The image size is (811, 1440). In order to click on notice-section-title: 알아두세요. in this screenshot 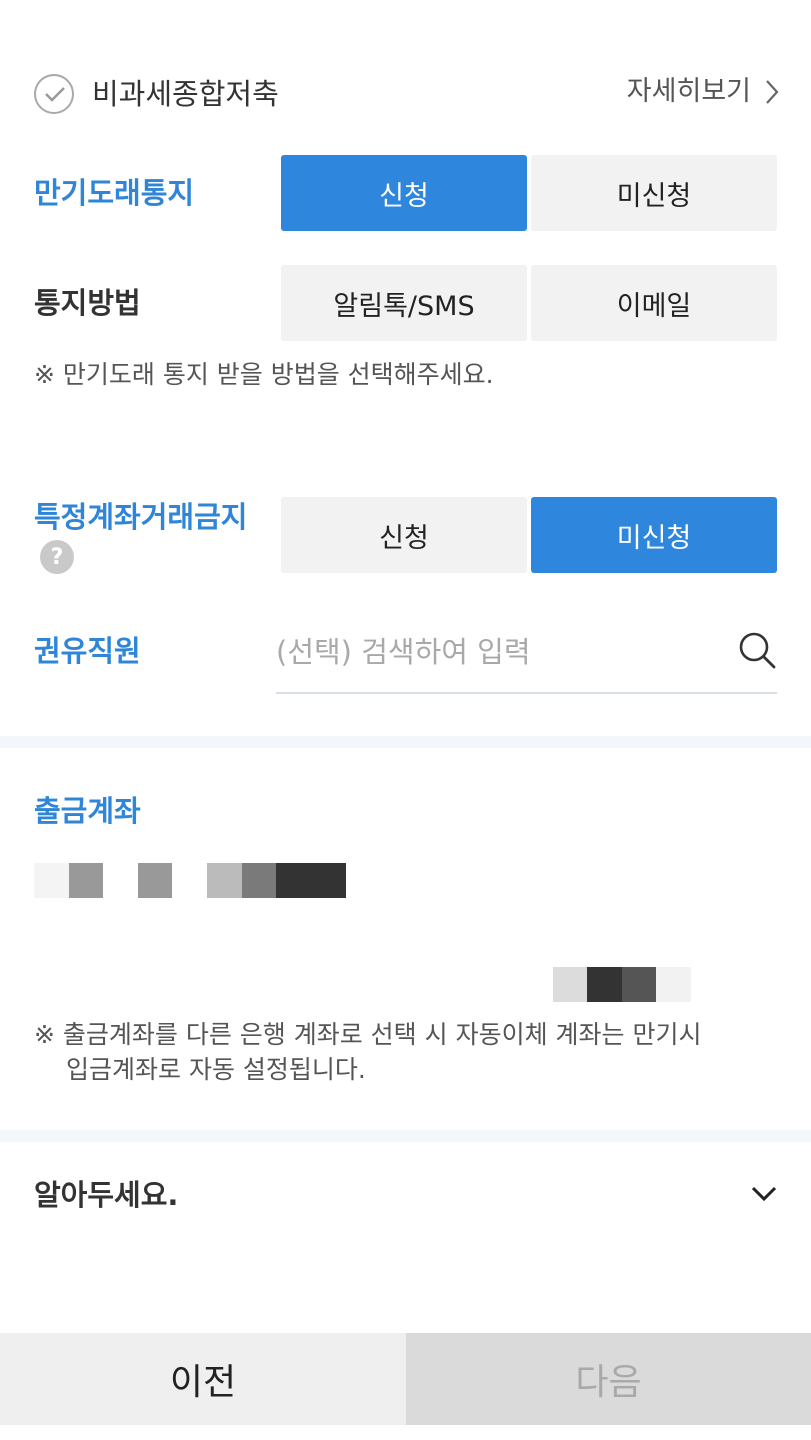, I will do `click(106, 1195)`.